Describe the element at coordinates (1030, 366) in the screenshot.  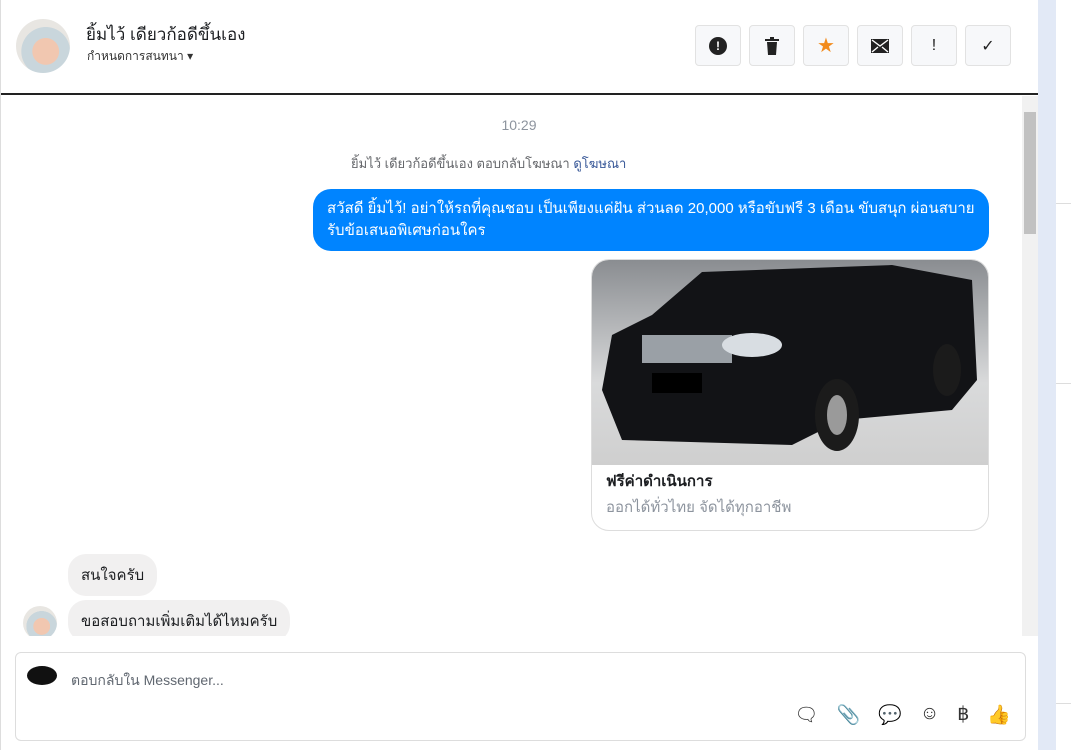
I see `scrollbar` at that location.